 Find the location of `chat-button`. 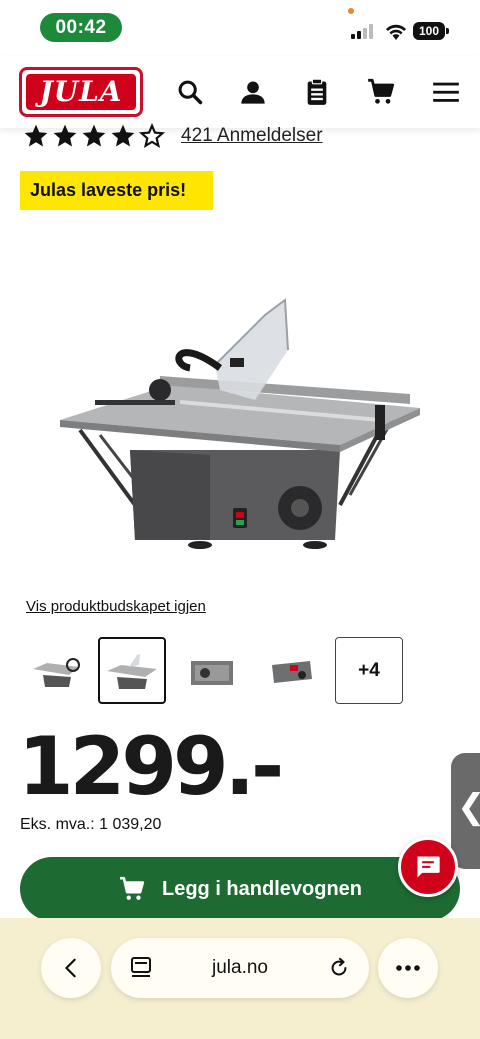

chat-button is located at coordinates (428, 867).